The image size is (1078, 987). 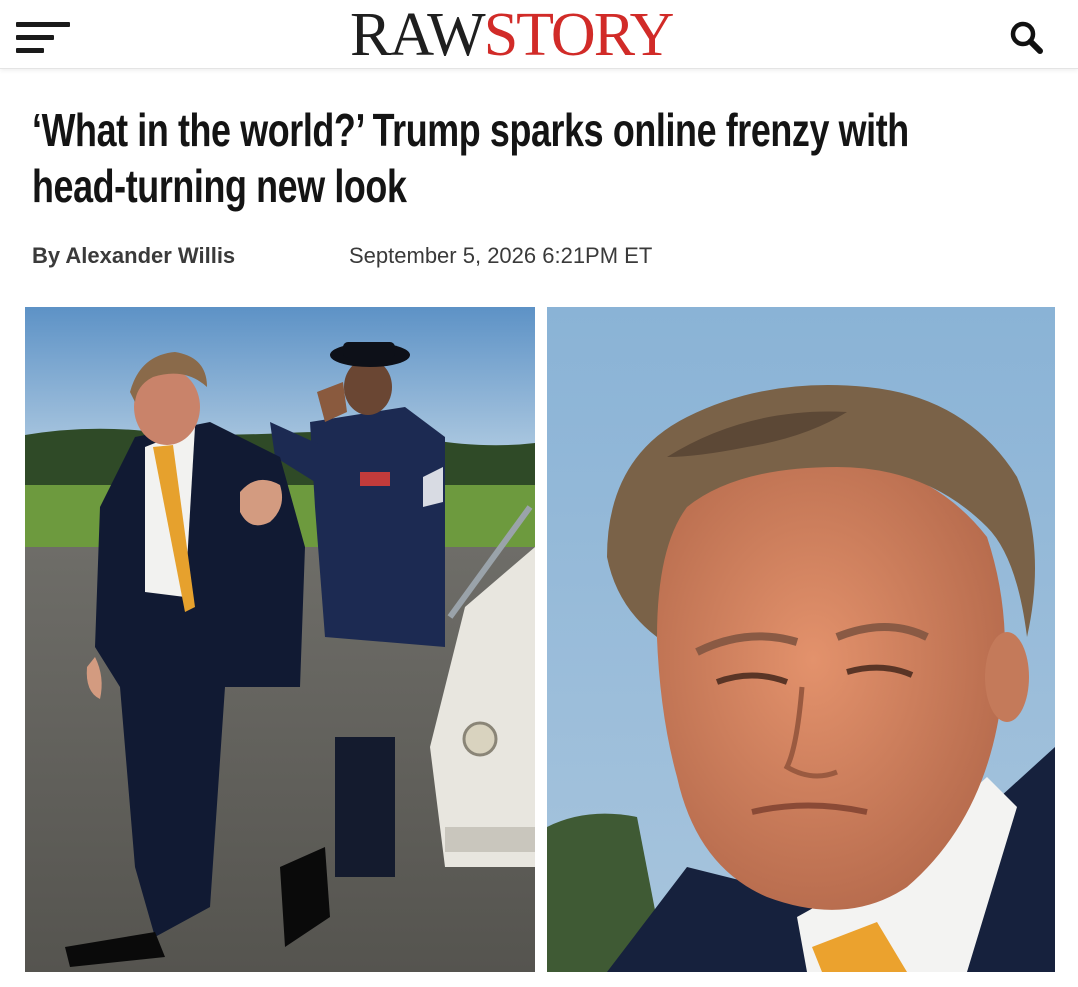 I want to click on site-header: RAW STORY, so click(x=539, y=34).